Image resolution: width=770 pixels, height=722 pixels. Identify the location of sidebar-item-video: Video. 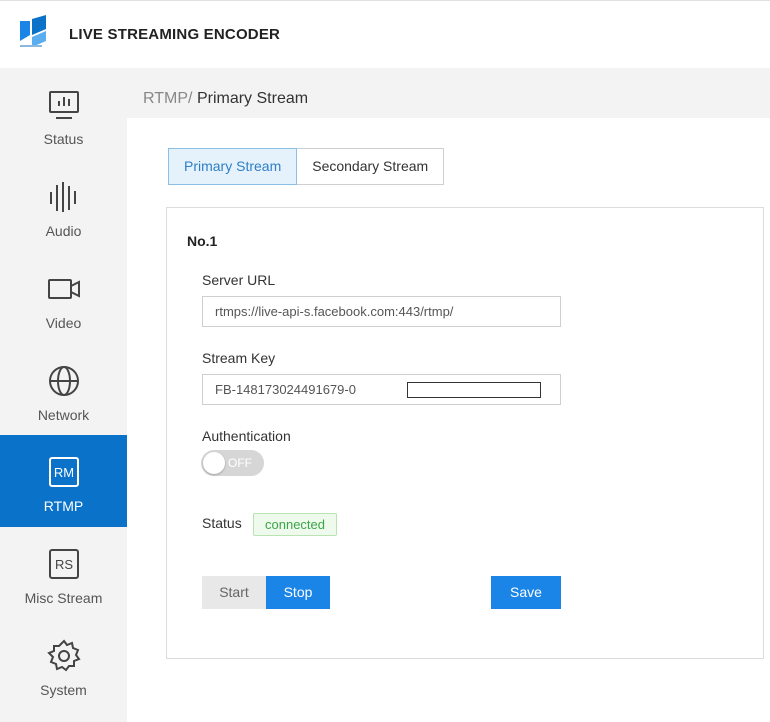
(63, 298).